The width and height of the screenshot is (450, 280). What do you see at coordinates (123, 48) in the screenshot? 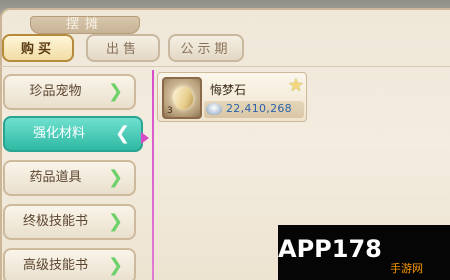
I see `tab-sell: 出售` at bounding box center [123, 48].